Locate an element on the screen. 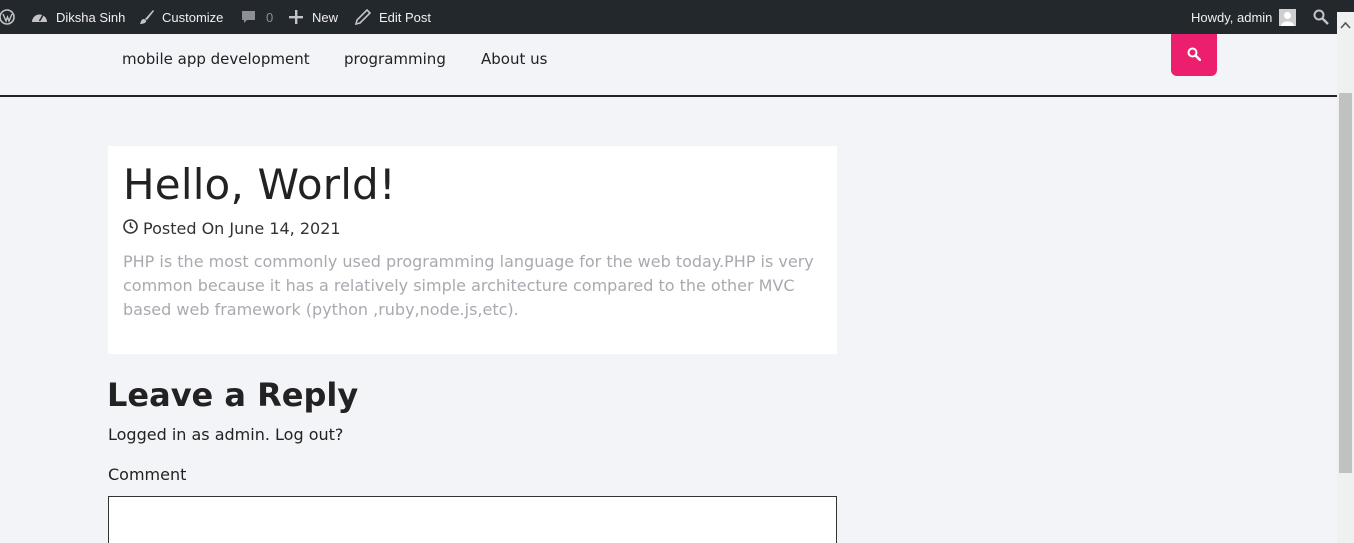  wordpress-icon is located at coordinates (8, 17).